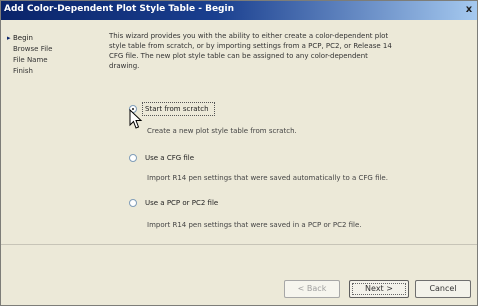  I want to click on radio-use-cfg-file, so click(133, 158).